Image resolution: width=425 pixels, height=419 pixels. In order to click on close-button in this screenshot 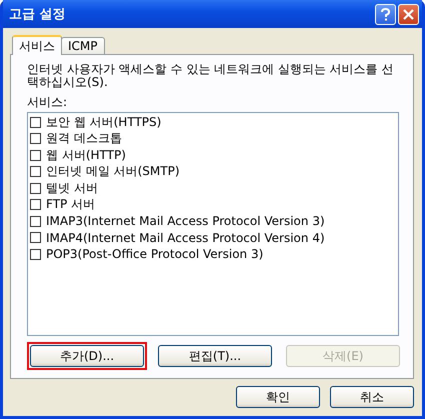, I will do `click(408, 14)`.